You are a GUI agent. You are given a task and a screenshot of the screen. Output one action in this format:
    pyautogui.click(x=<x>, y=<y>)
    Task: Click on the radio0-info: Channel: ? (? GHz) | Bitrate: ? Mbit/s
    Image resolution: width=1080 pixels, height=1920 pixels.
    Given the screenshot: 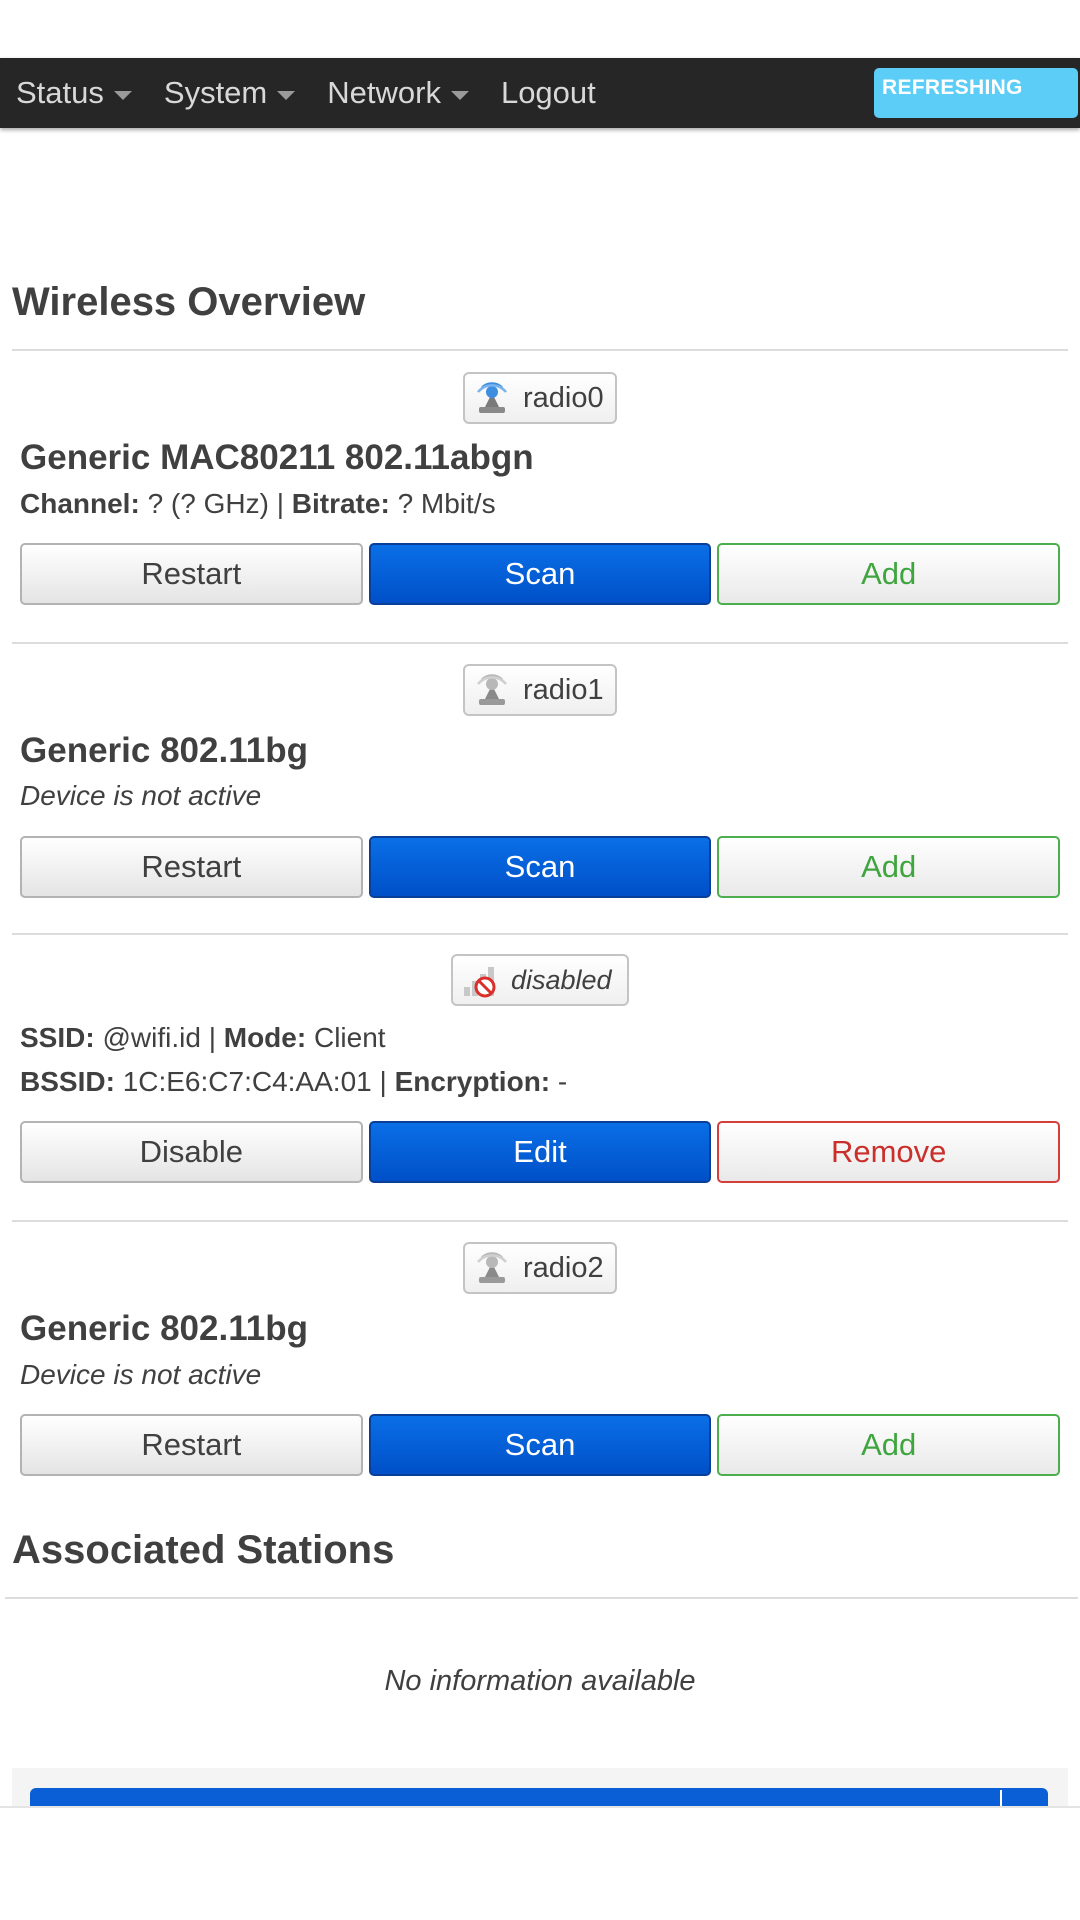 What is the action you would take?
    pyautogui.click(x=258, y=504)
    